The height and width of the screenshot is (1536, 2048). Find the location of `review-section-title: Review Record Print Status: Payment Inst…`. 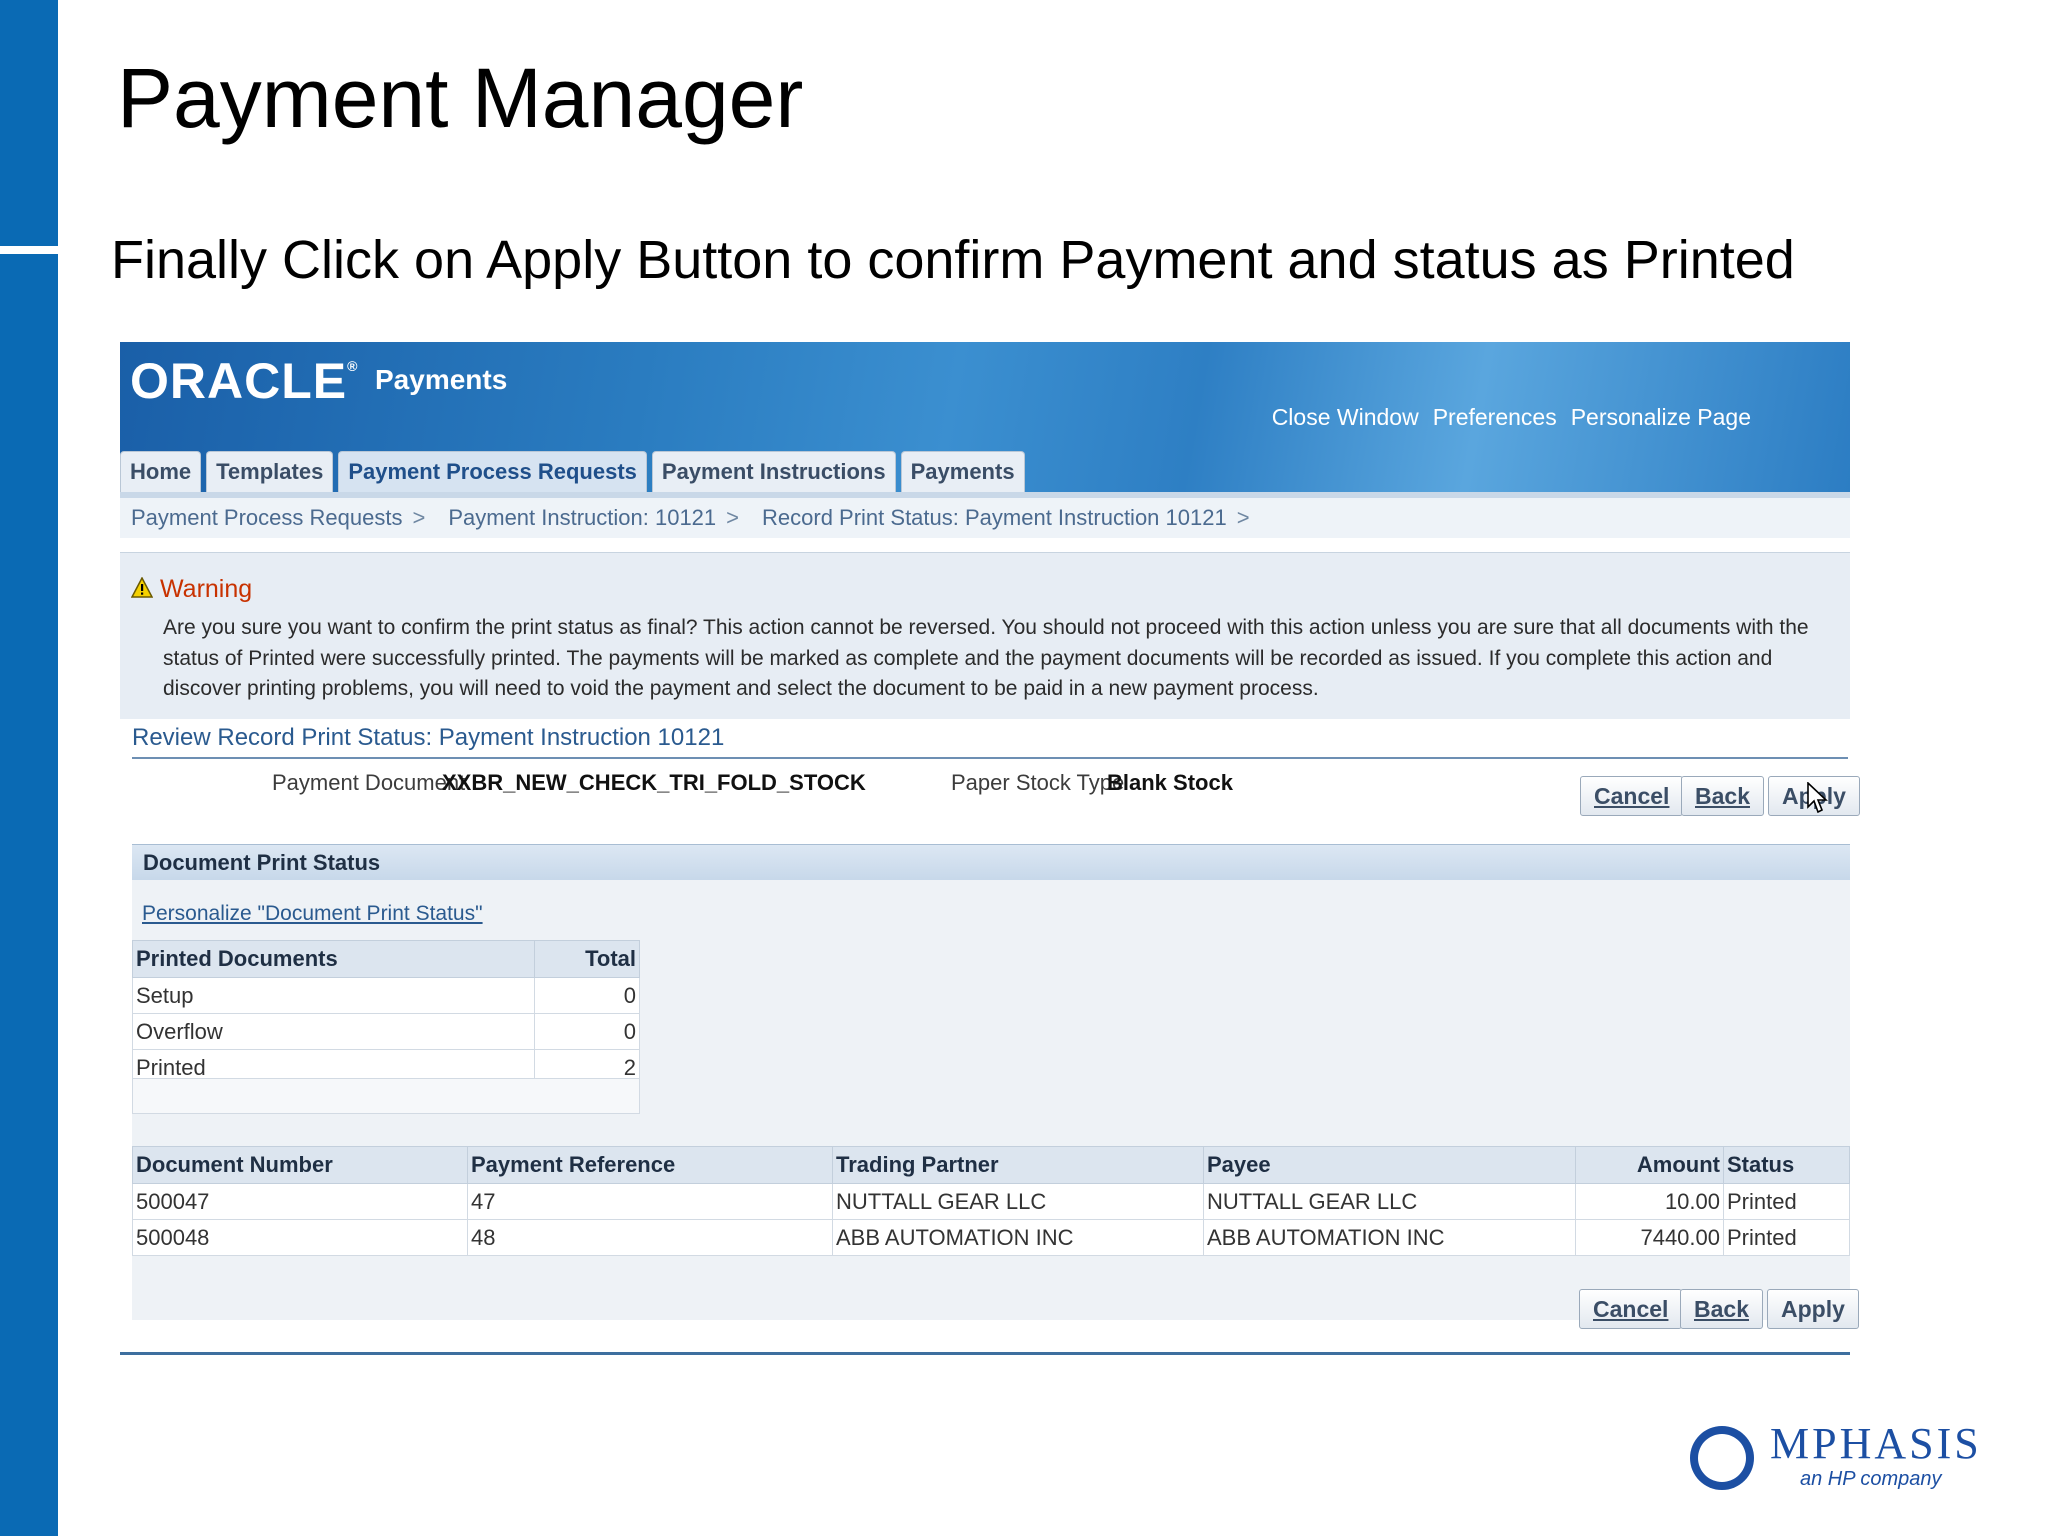

review-section-title: Review Record Print Status: Payment Inst… is located at coordinates (428, 737).